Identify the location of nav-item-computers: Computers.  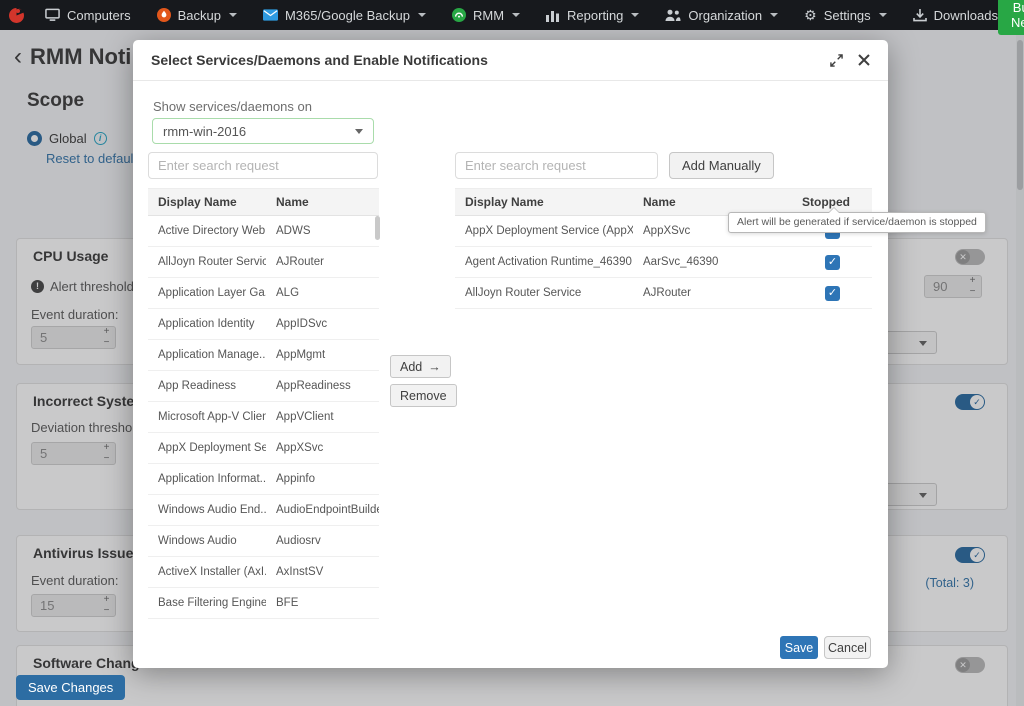
(88, 15).